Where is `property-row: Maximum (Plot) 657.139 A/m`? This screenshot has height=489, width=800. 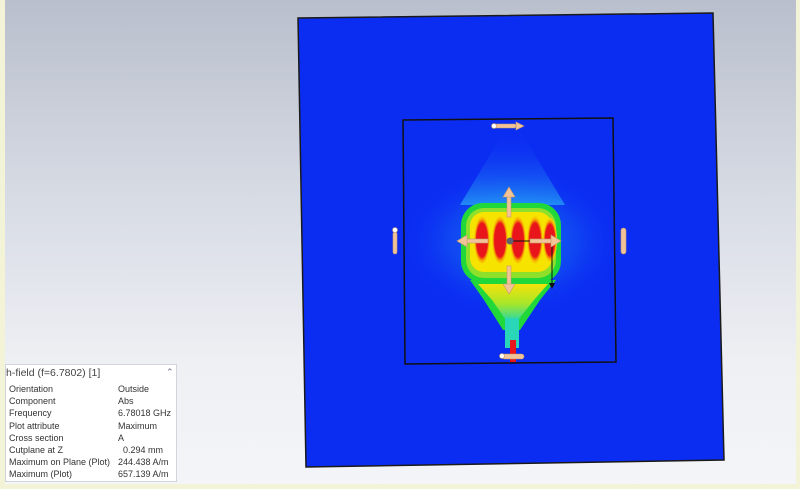
property-row: Maximum (Plot) 657.139 A/m is located at coordinates (90, 474).